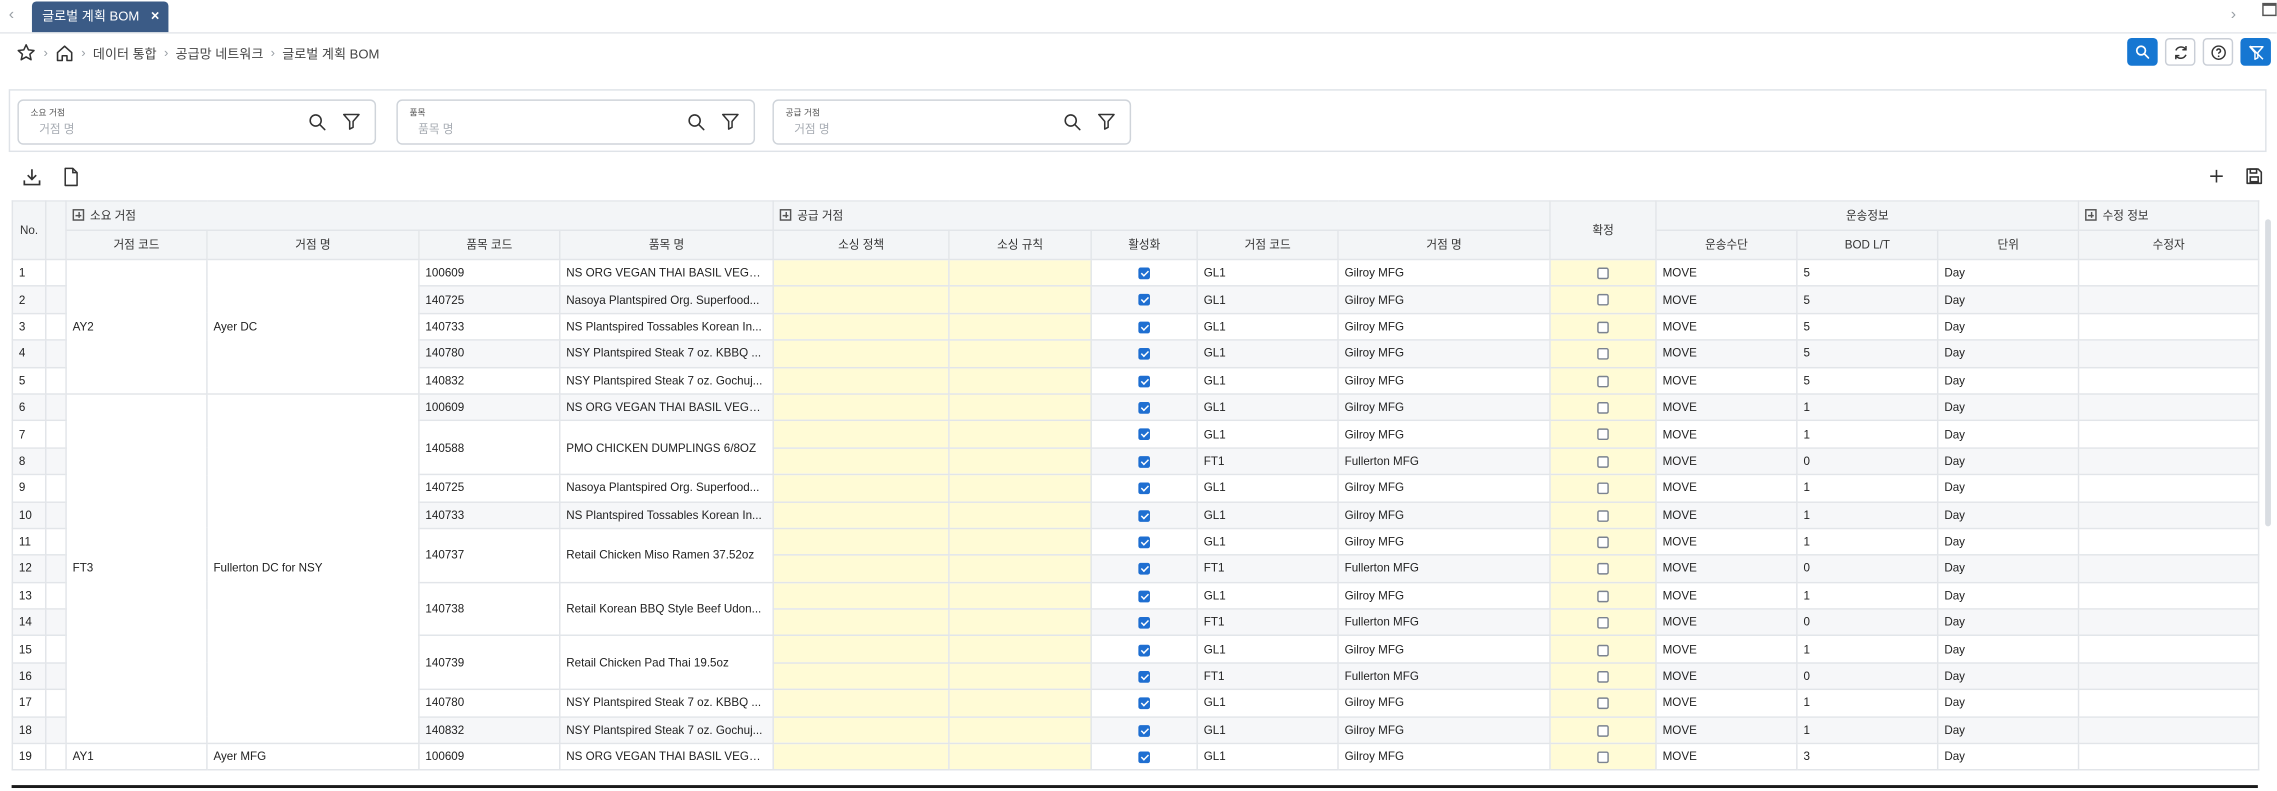  What do you see at coordinates (419, 215) in the screenshot?
I see `group-demand-site: 소요 거점` at bounding box center [419, 215].